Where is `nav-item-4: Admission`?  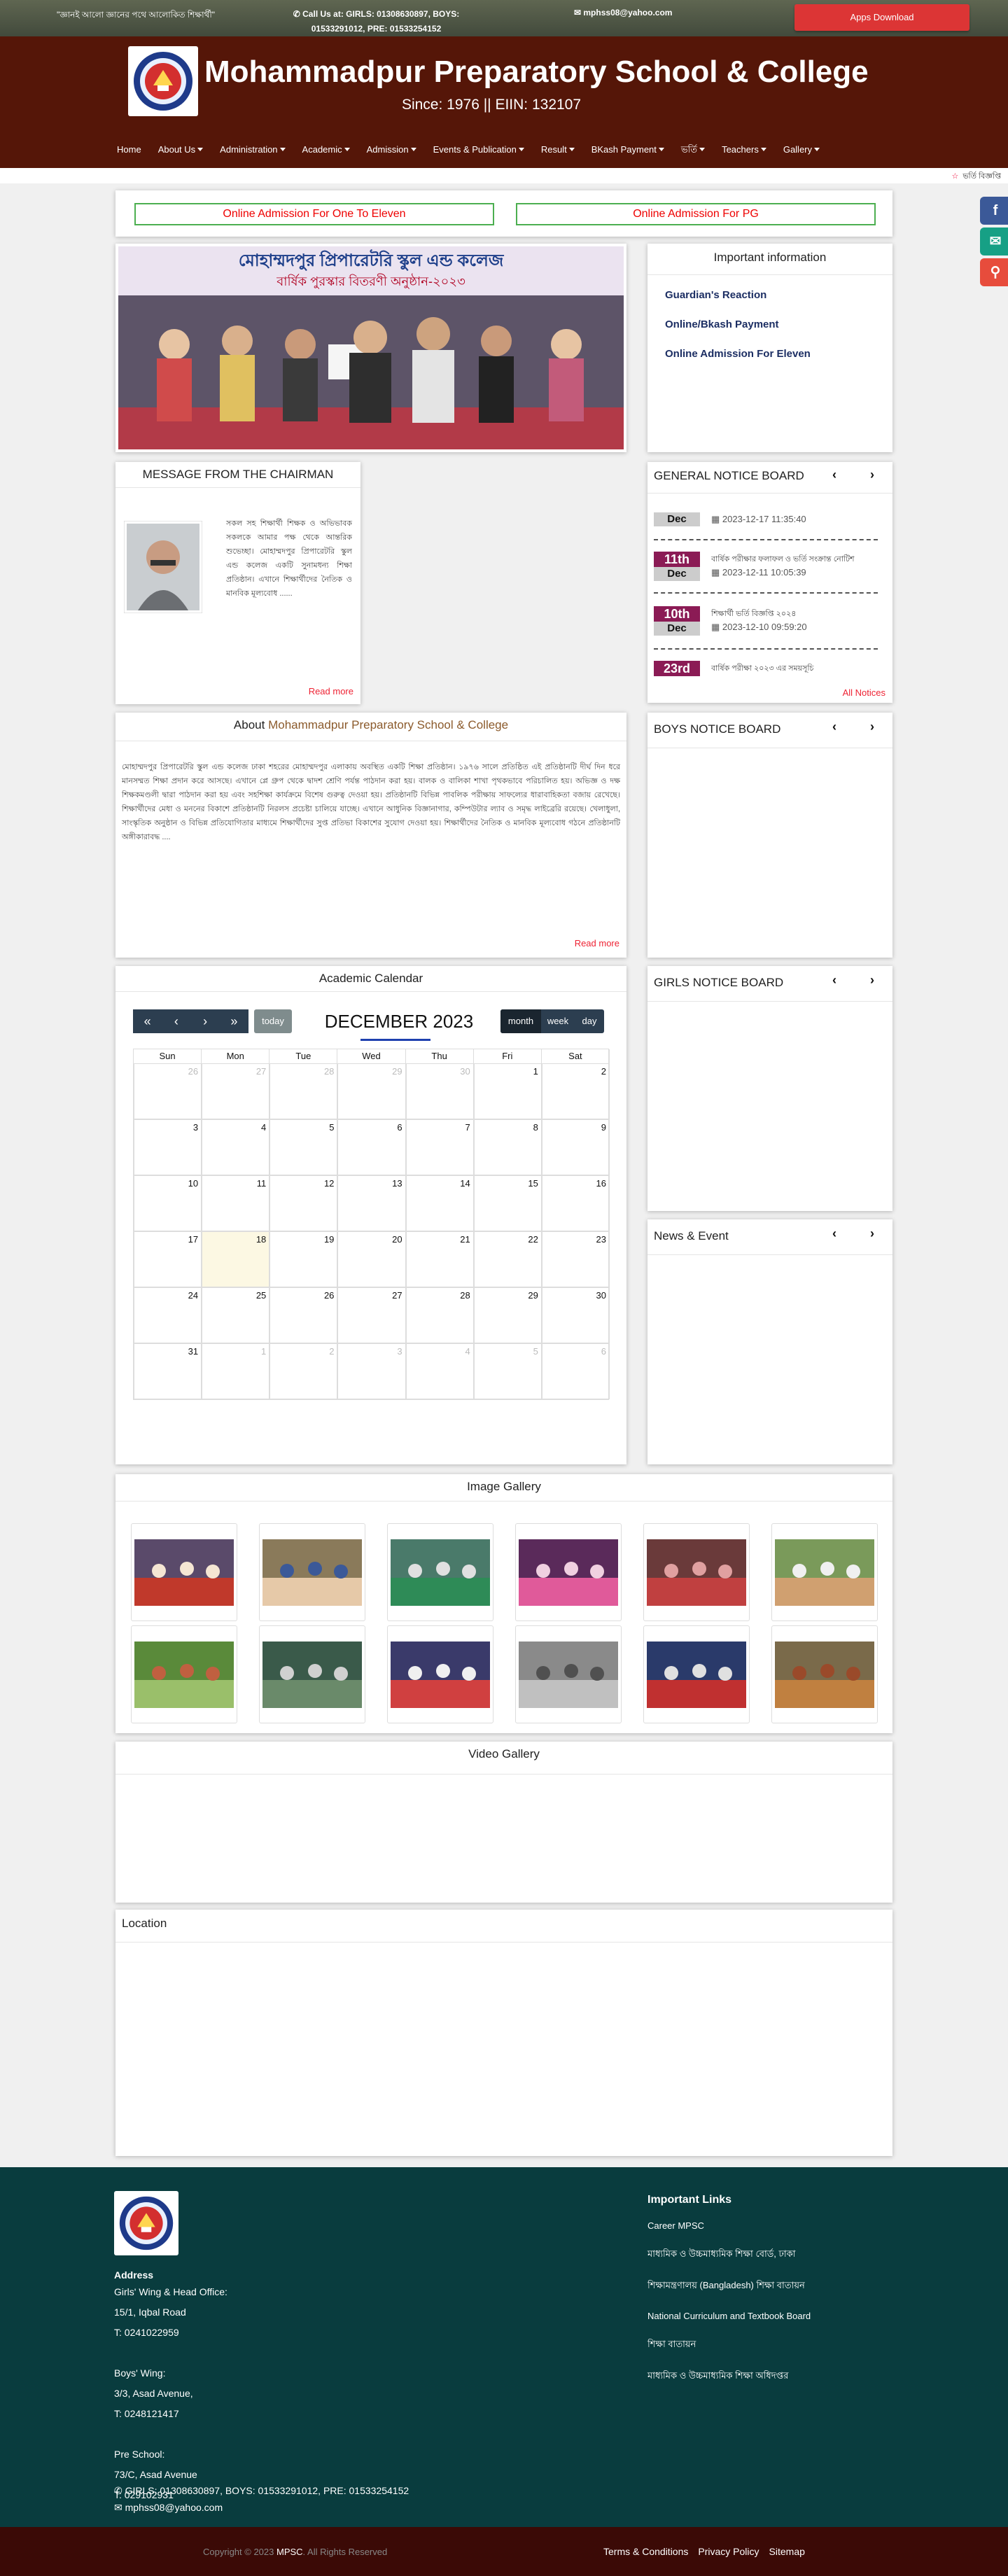 nav-item-4: Admission is located at coordinates (391, 149).